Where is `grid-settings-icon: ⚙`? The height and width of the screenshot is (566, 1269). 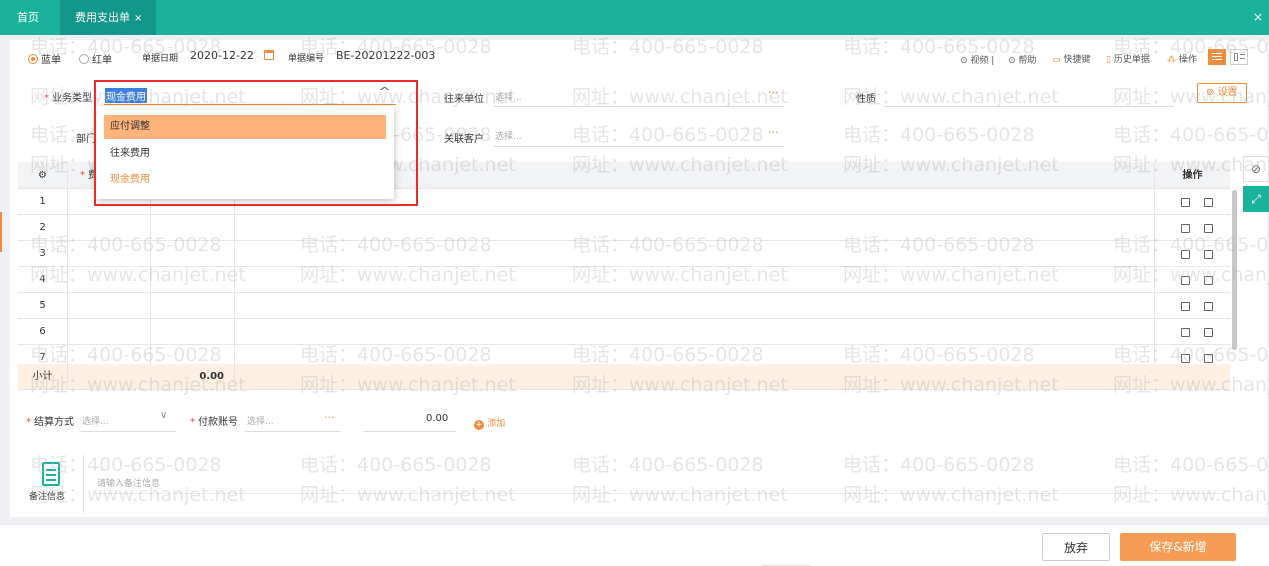 grid-settings-icon: ⚙ is located at coordinates (43, 175).